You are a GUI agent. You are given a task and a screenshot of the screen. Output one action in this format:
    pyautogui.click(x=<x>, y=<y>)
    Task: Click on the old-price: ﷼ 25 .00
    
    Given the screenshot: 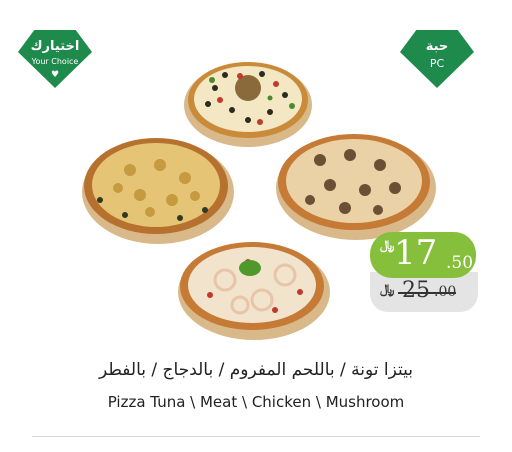 What is the action you would take?
    pyautogui.click(x=424, y=292)
    